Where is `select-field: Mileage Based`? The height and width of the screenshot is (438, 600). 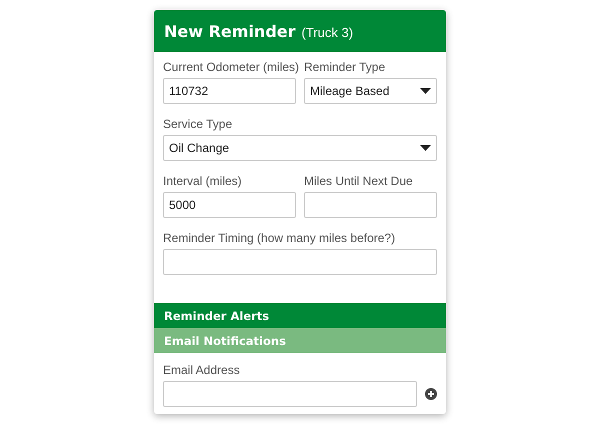 select-field: Mileage Based is located at coordinates (370, 91).